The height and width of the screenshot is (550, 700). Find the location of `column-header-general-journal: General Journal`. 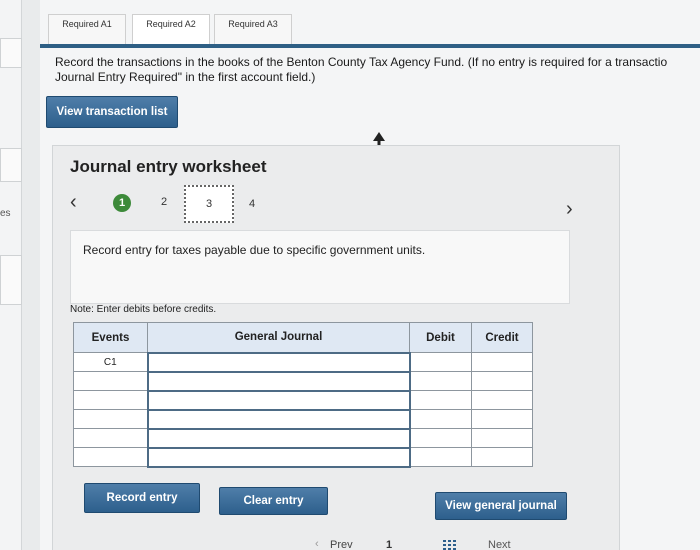

column-header-general-journal: General Journal is located at coordinates (278, 337).